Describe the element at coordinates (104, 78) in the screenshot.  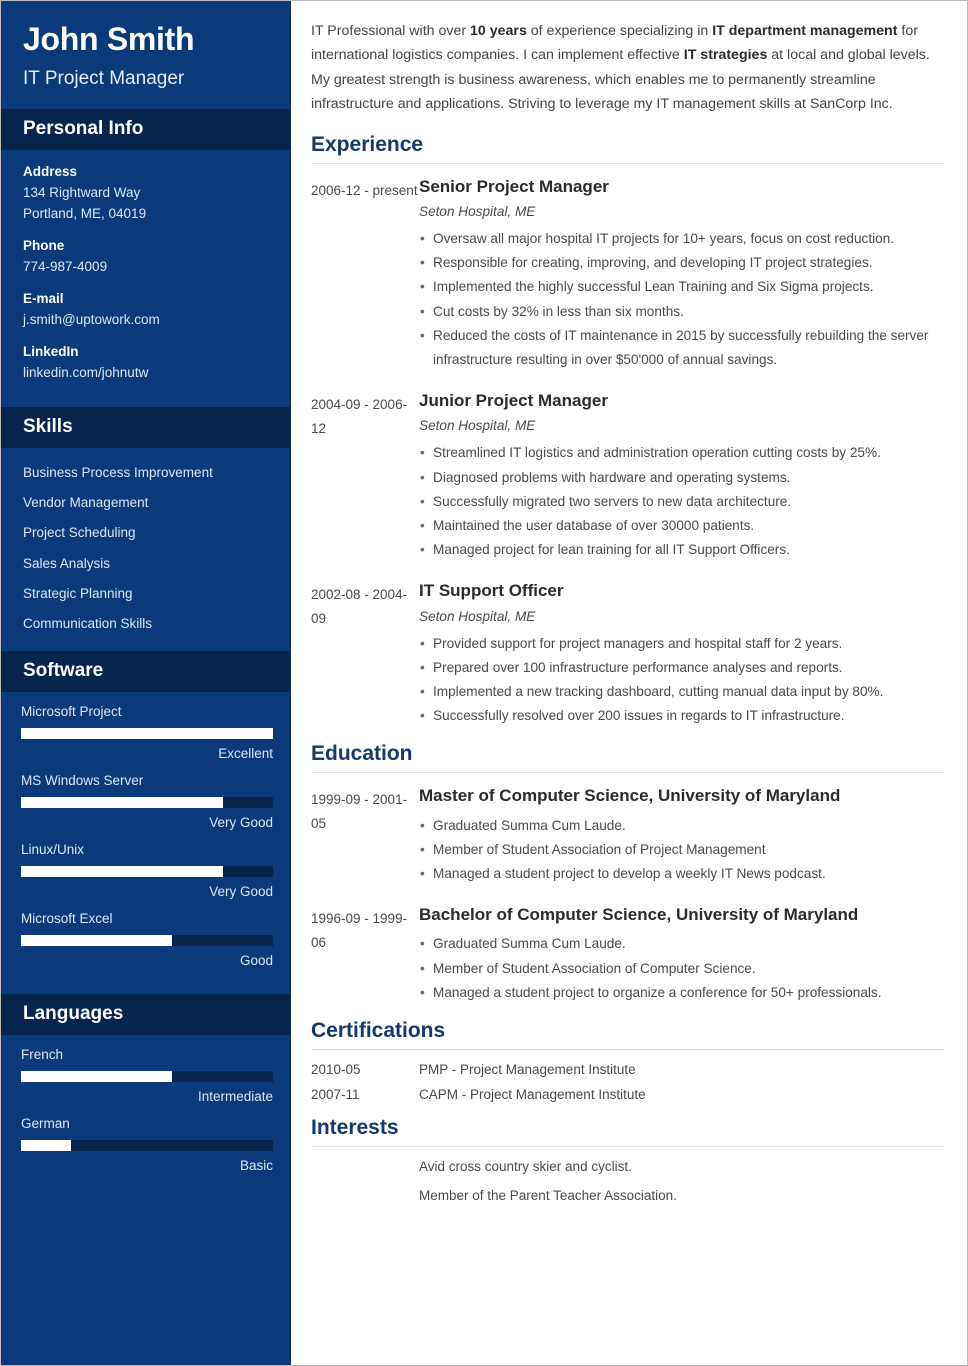
I see `candidate-job-title: IT Project Manager` at that location.